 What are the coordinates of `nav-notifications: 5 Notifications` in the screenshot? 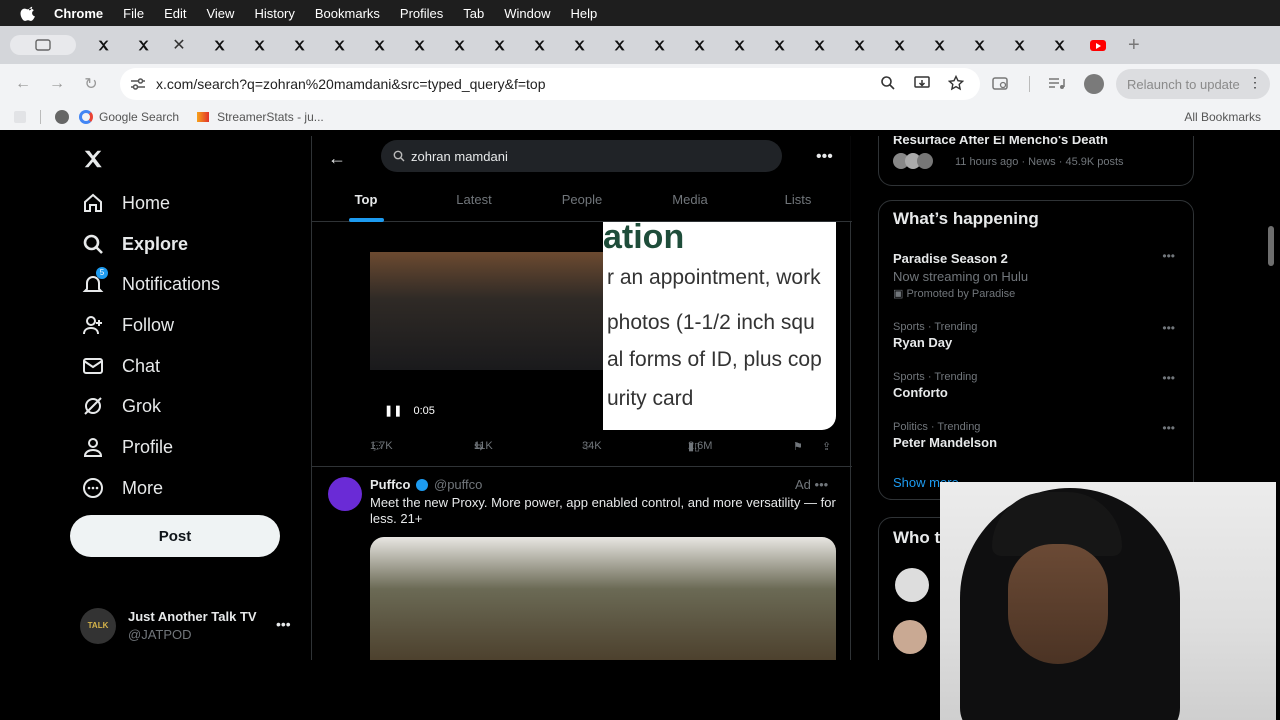 It's located at (151, 282).